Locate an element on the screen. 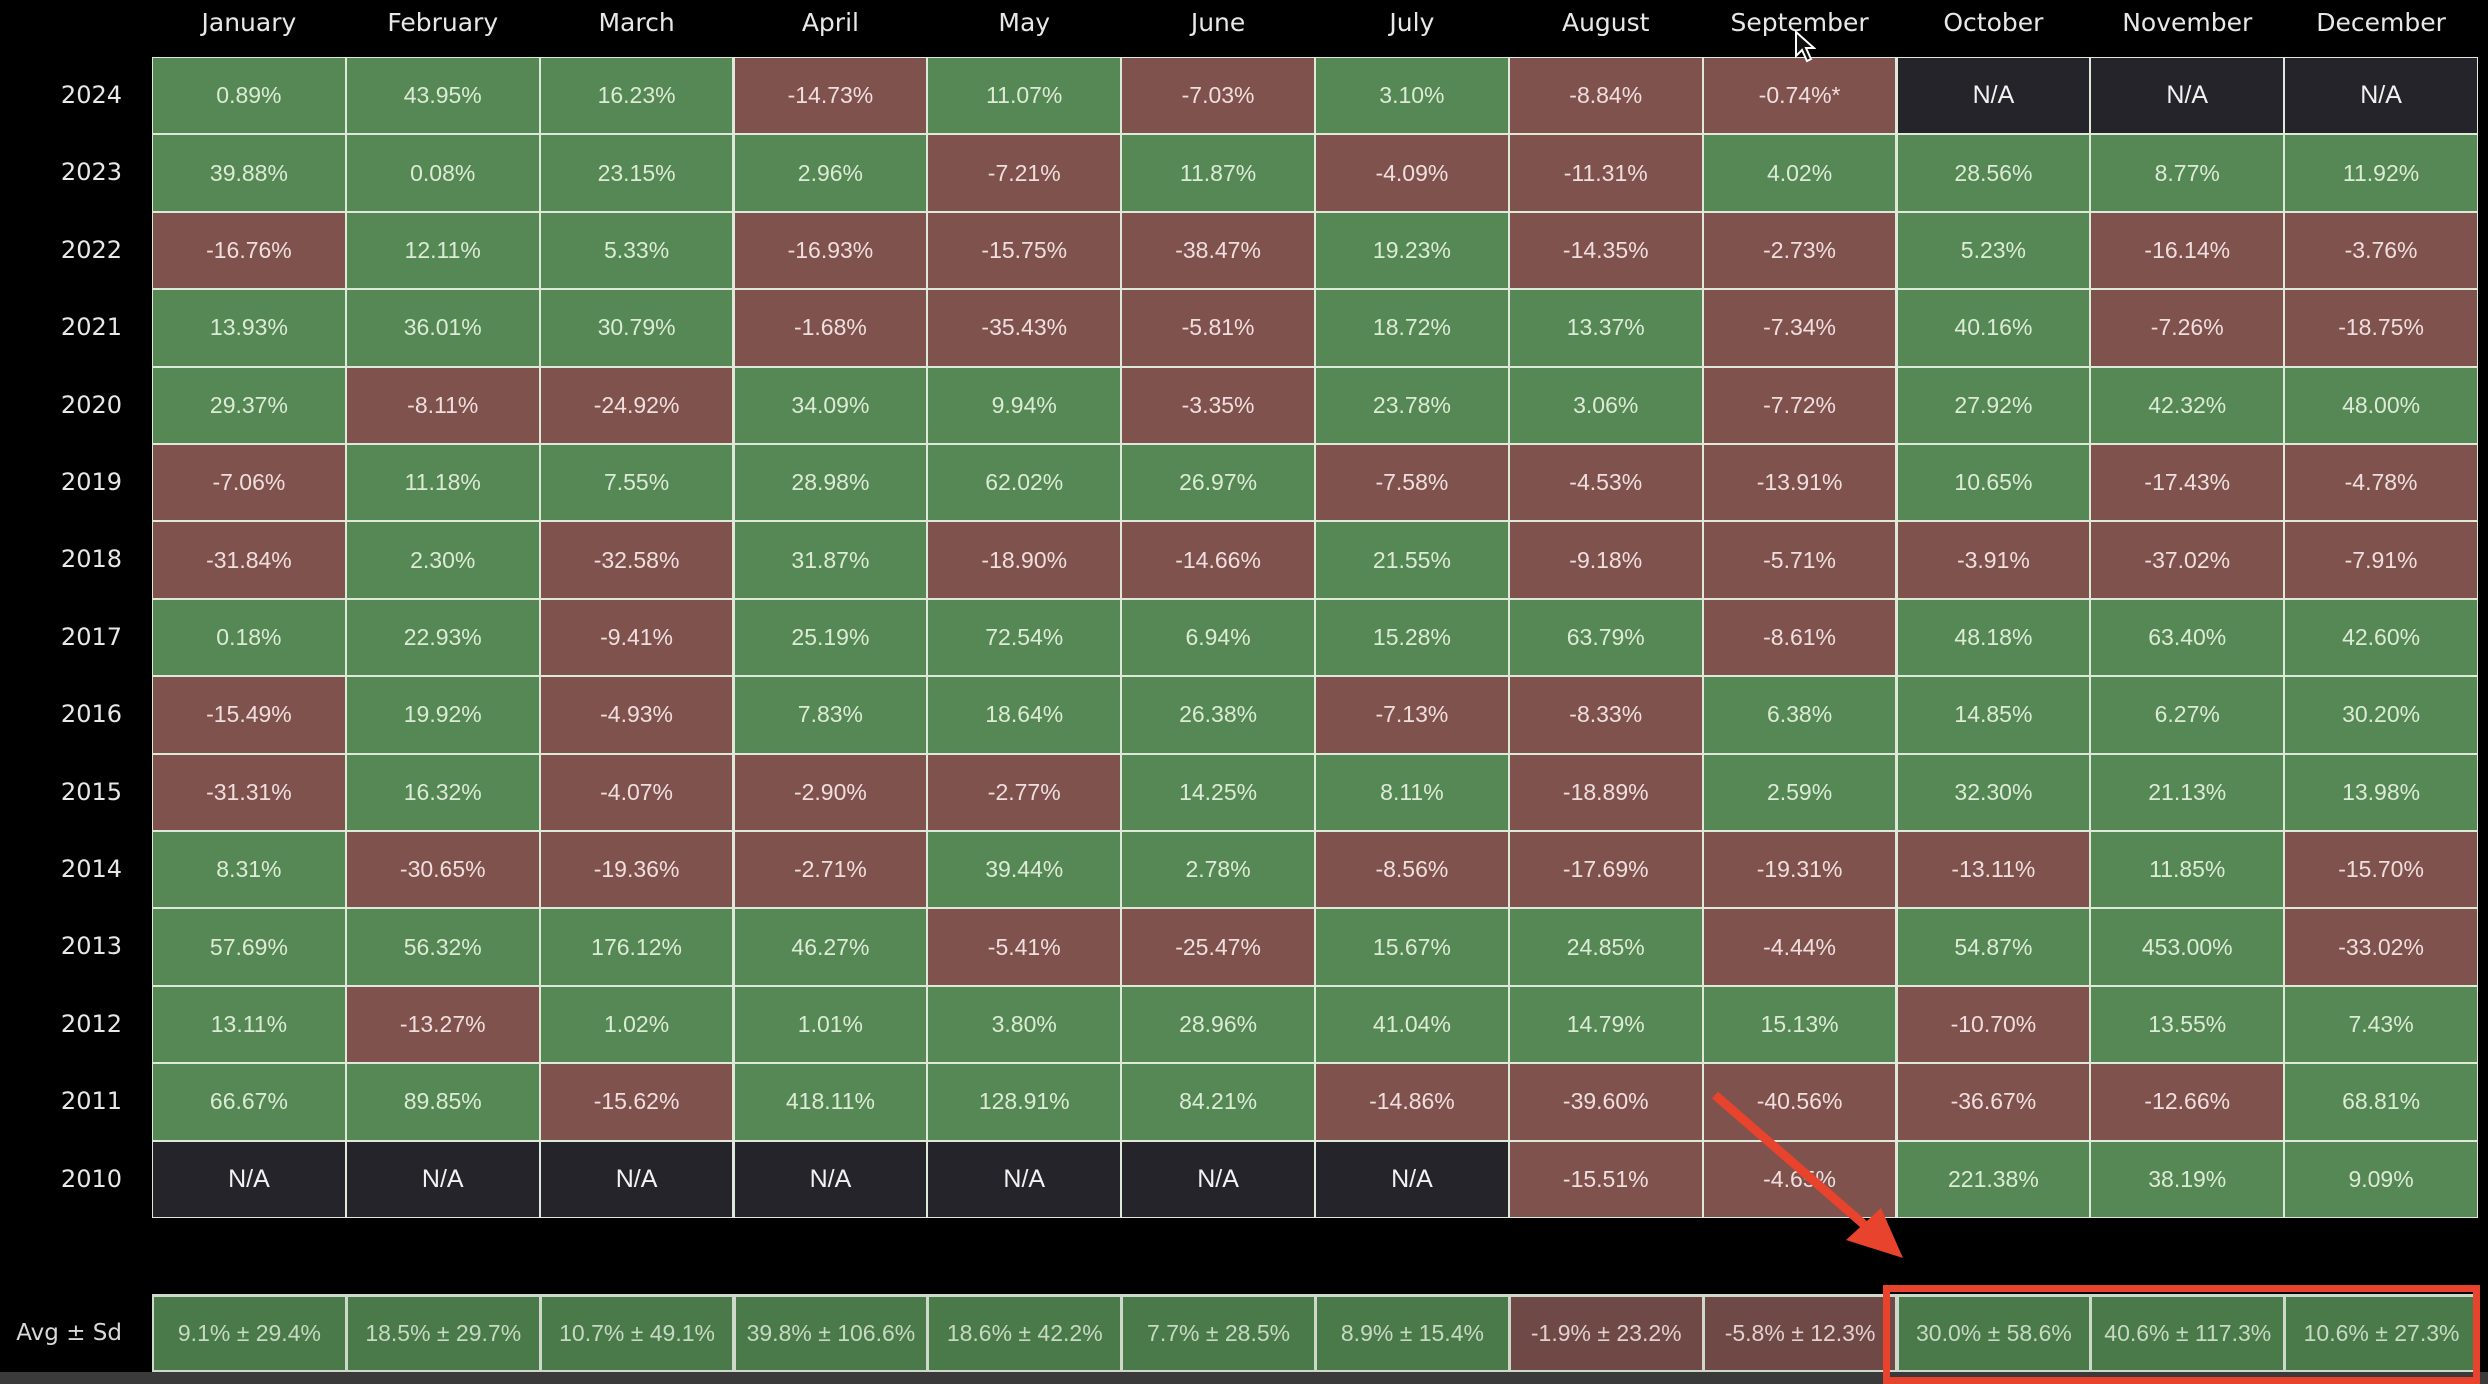 The height and width of the screenshot is (1384, 2488). heatmap-cell-2024-april: -14.73% is located at coordinates (830, 96).